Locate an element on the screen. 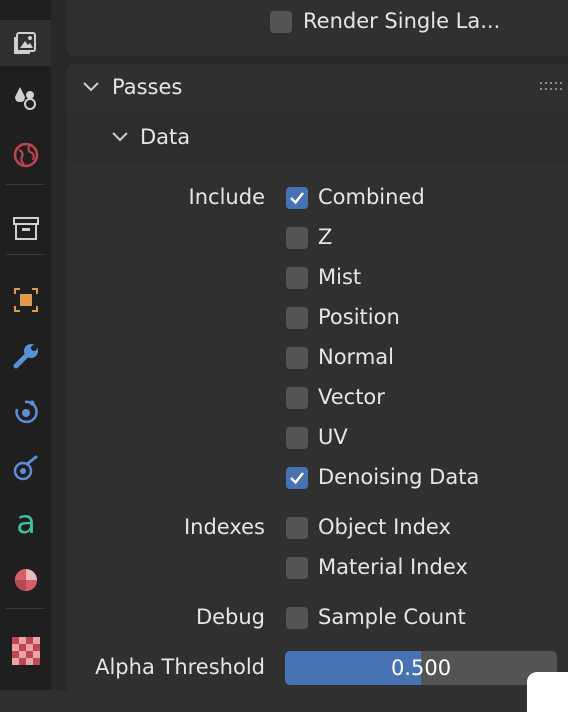 The image size is (568, 712). tab-physics is located at coordinates (25, 468).